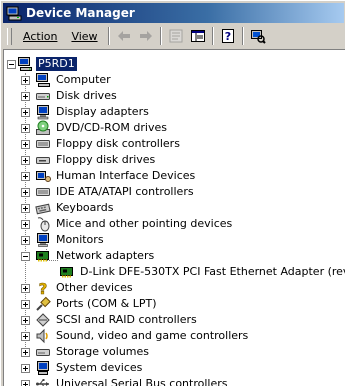 This screenshot has width=345, height=386. I want to click on tree-root-label: P5RD1, so click(56, 64).